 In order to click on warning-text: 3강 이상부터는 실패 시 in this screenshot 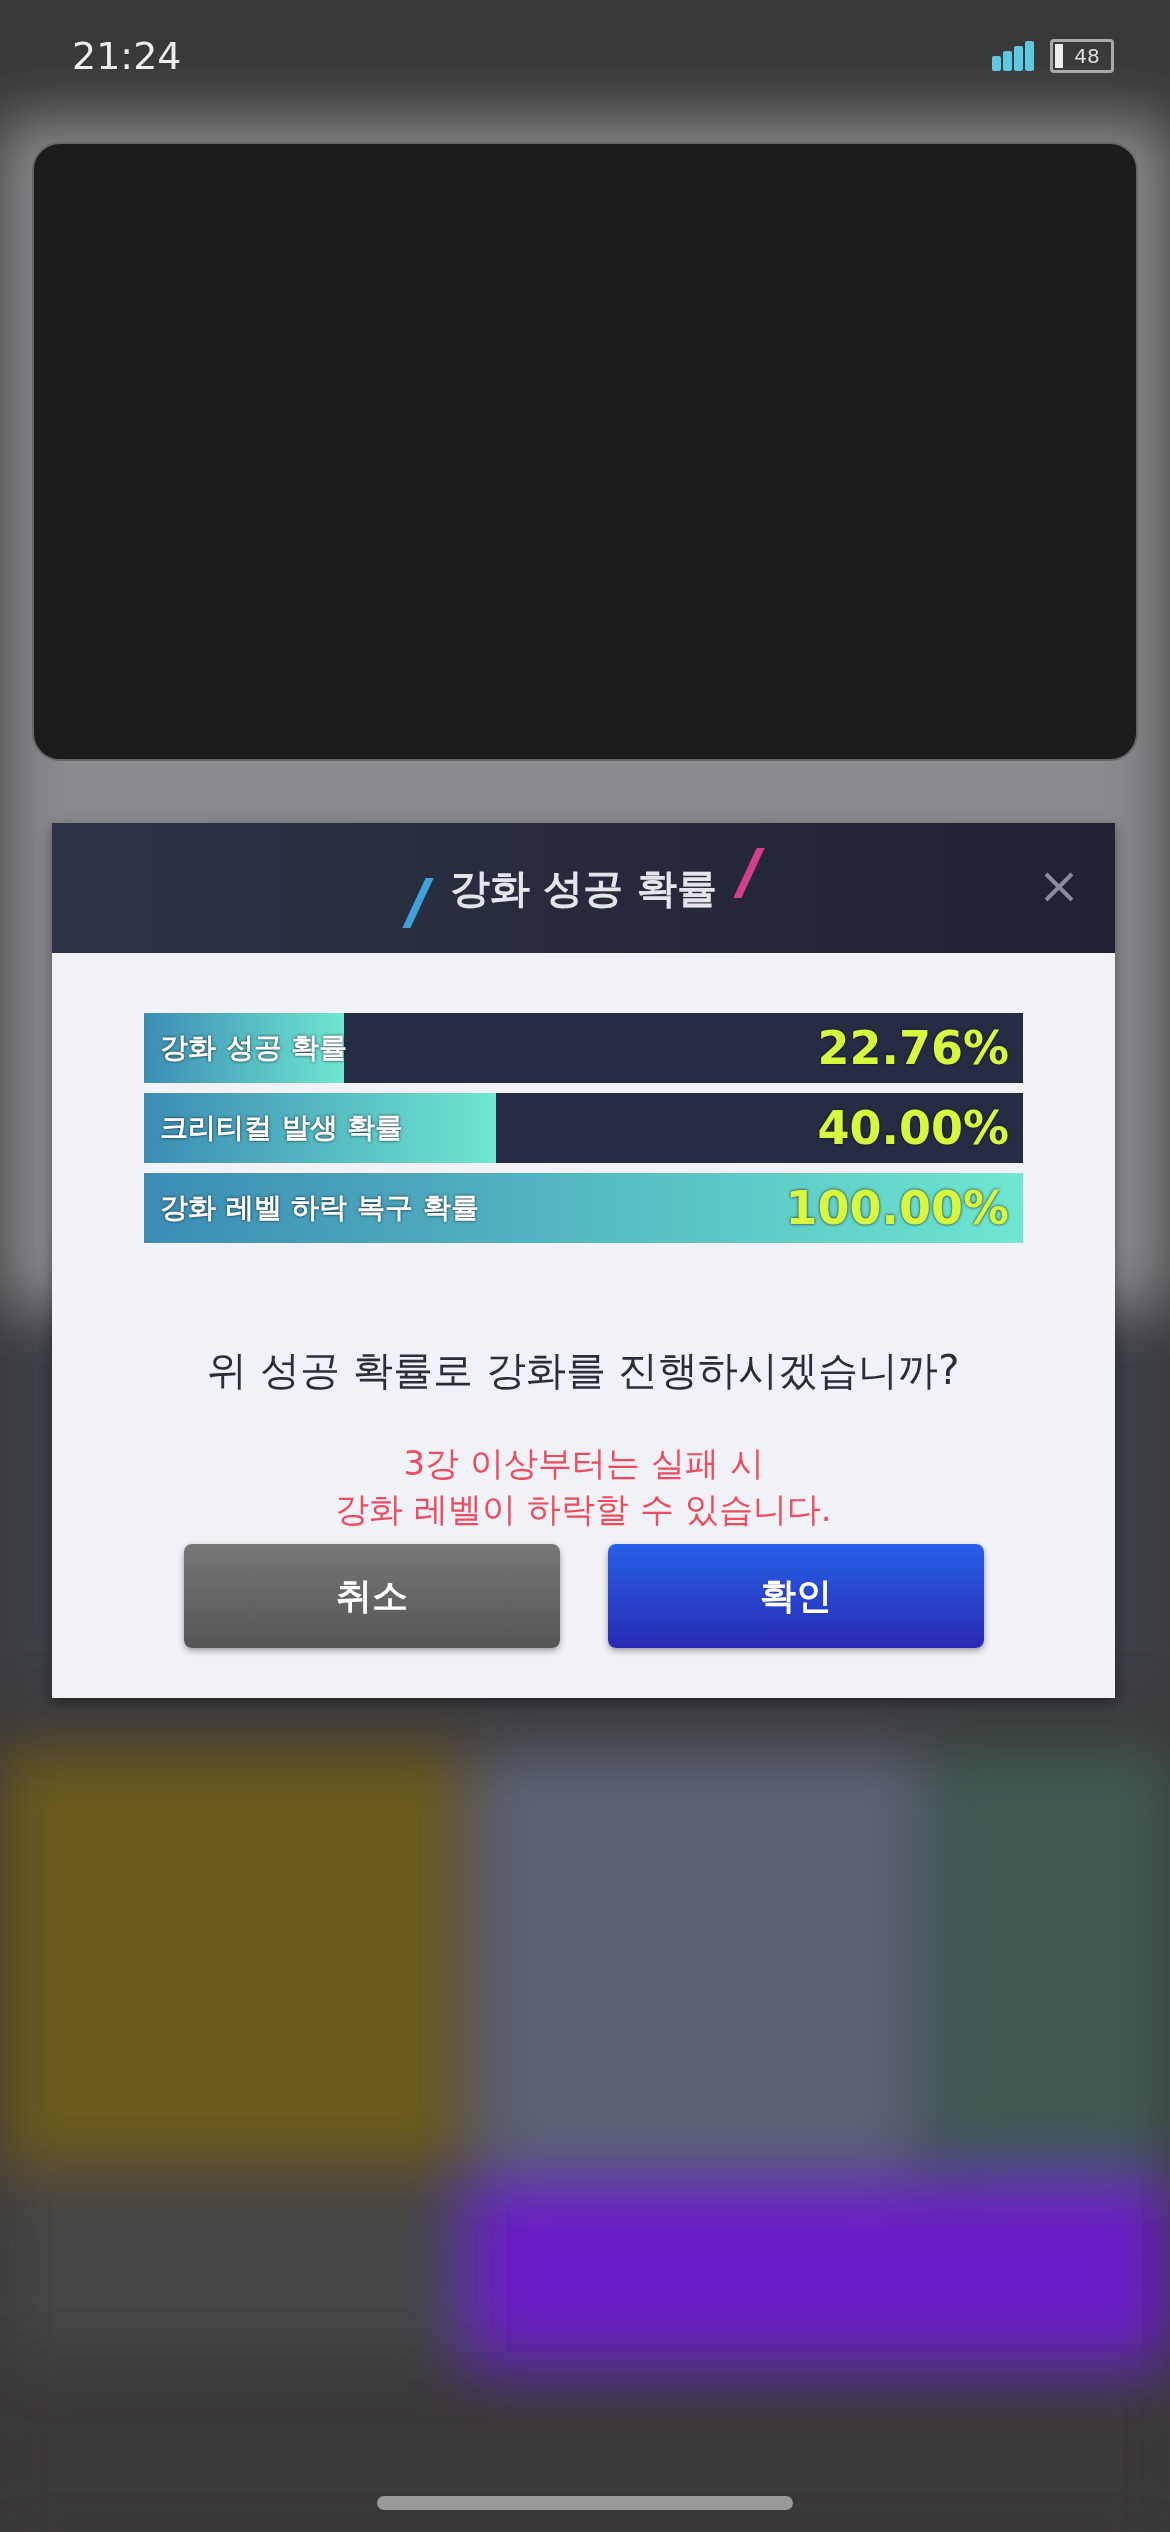, I will do `click(583, 1463)`.